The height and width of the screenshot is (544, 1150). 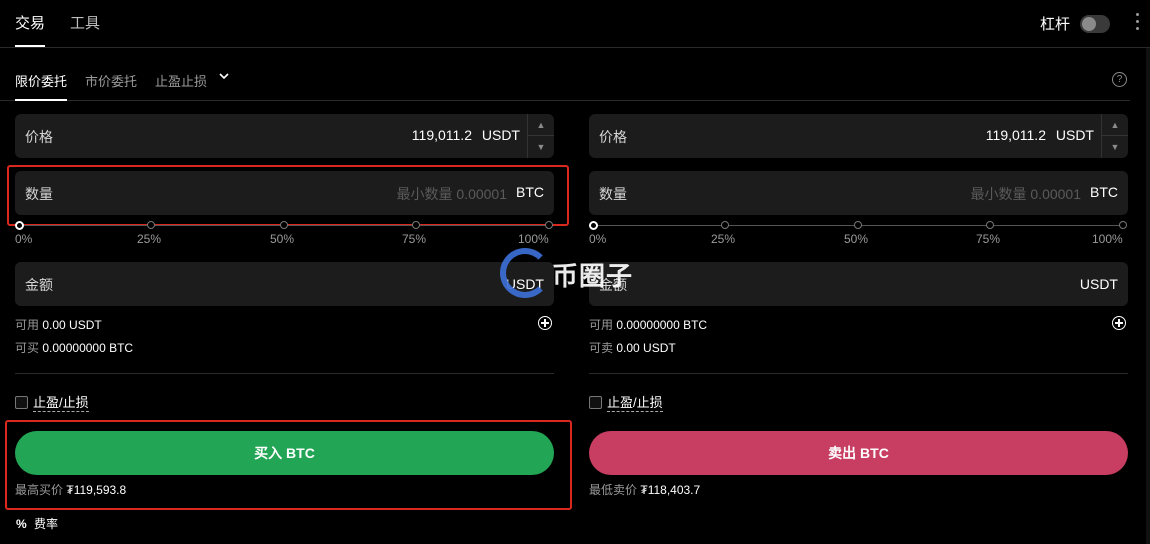 I want to click on scrollbar, so click(x=1148, y=296).